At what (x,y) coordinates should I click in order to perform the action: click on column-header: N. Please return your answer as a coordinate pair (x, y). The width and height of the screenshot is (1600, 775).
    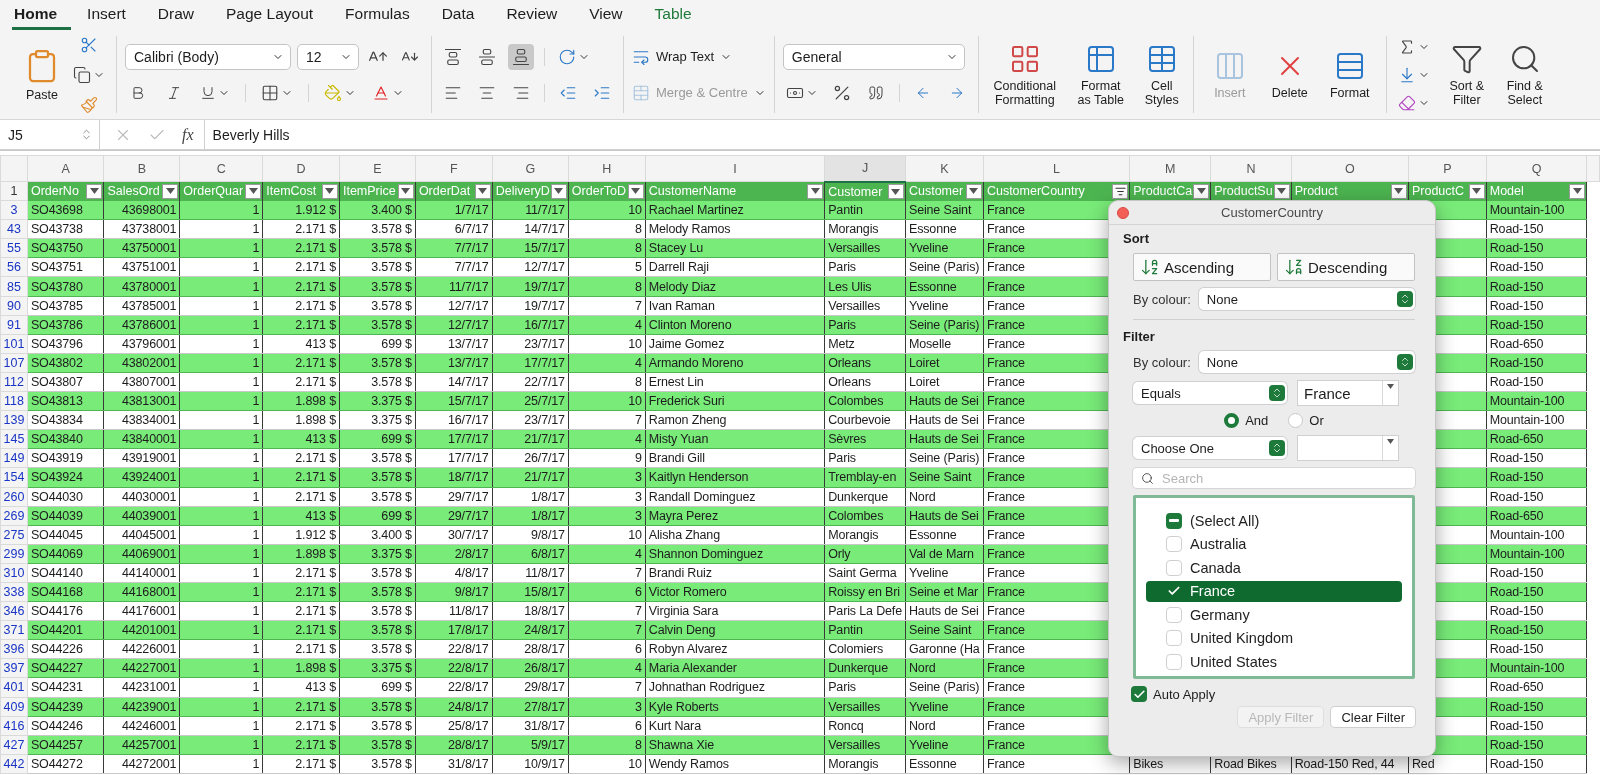
    Looking at the image, I should click on (1251, 168).